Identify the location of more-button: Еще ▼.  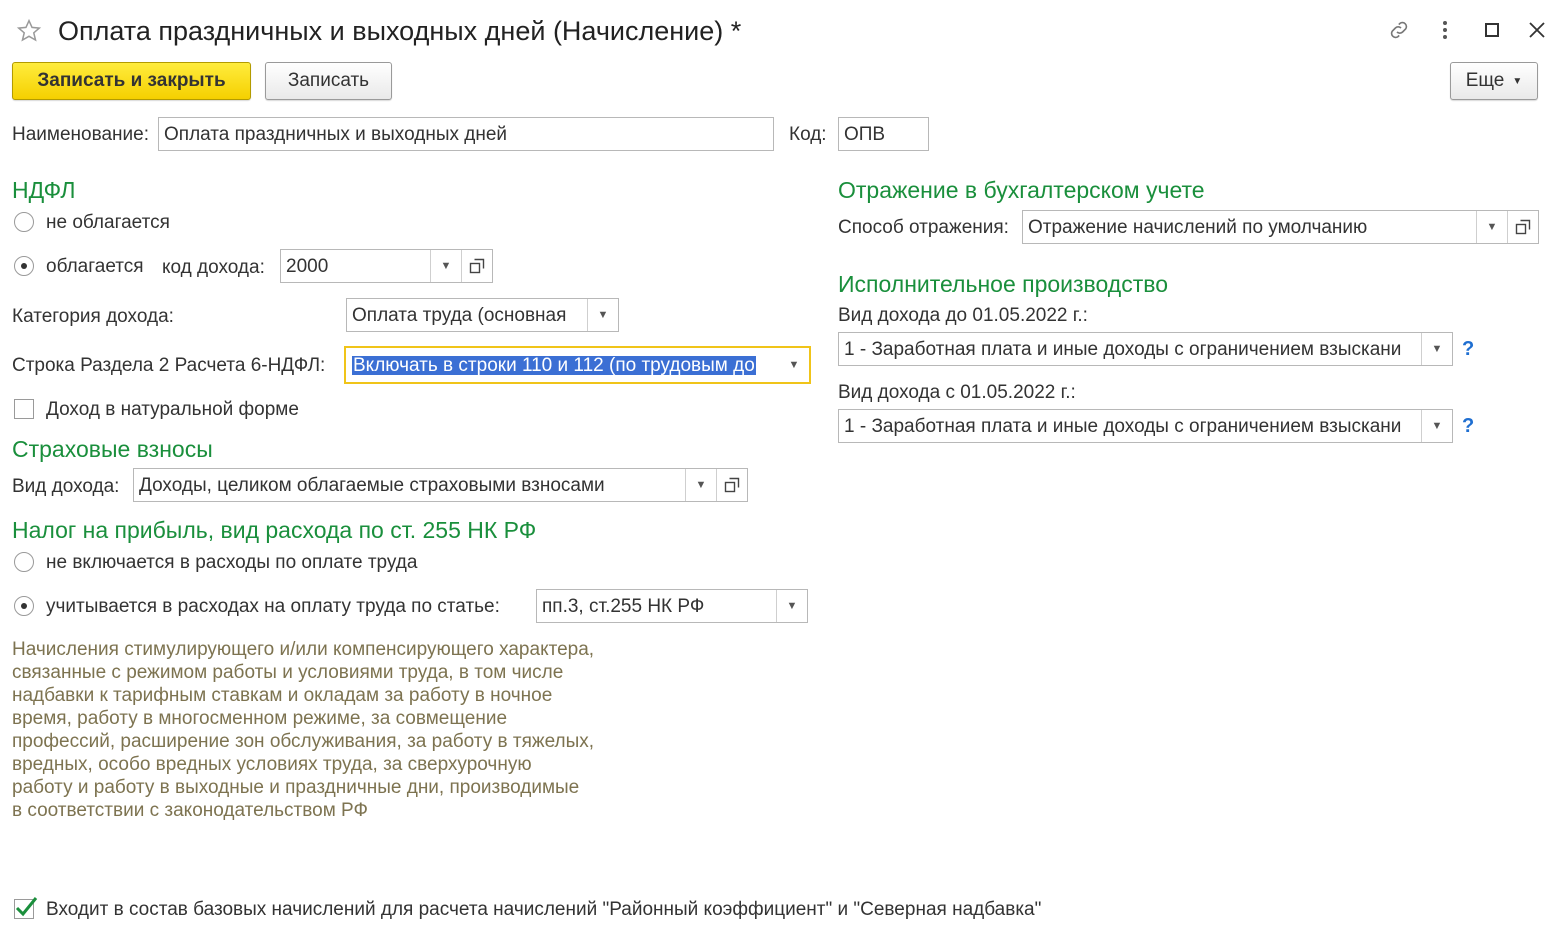
(1494, 81).